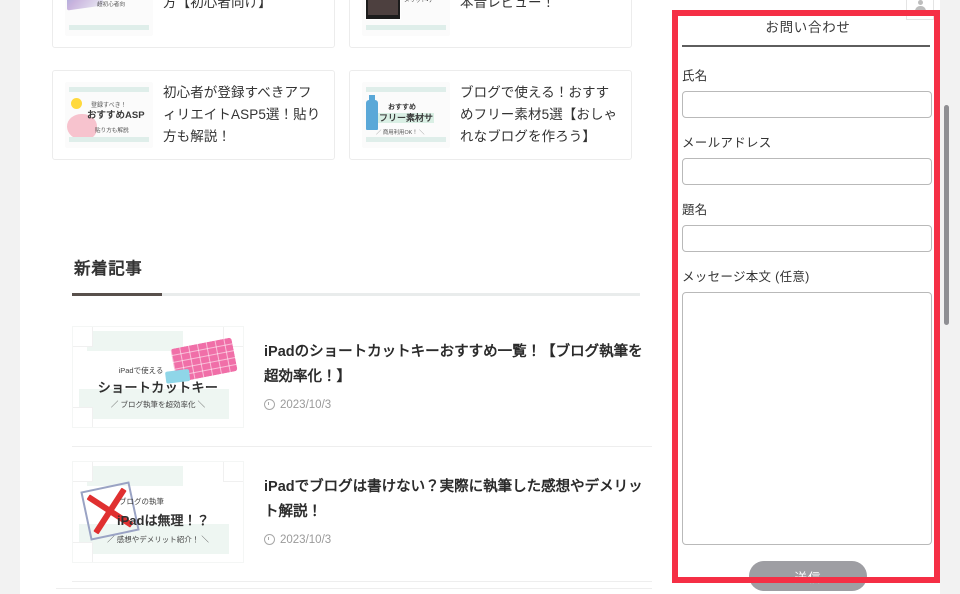 The width and height of the screenshot is (960, 594). I want to click on name-input, so click(807, 104).